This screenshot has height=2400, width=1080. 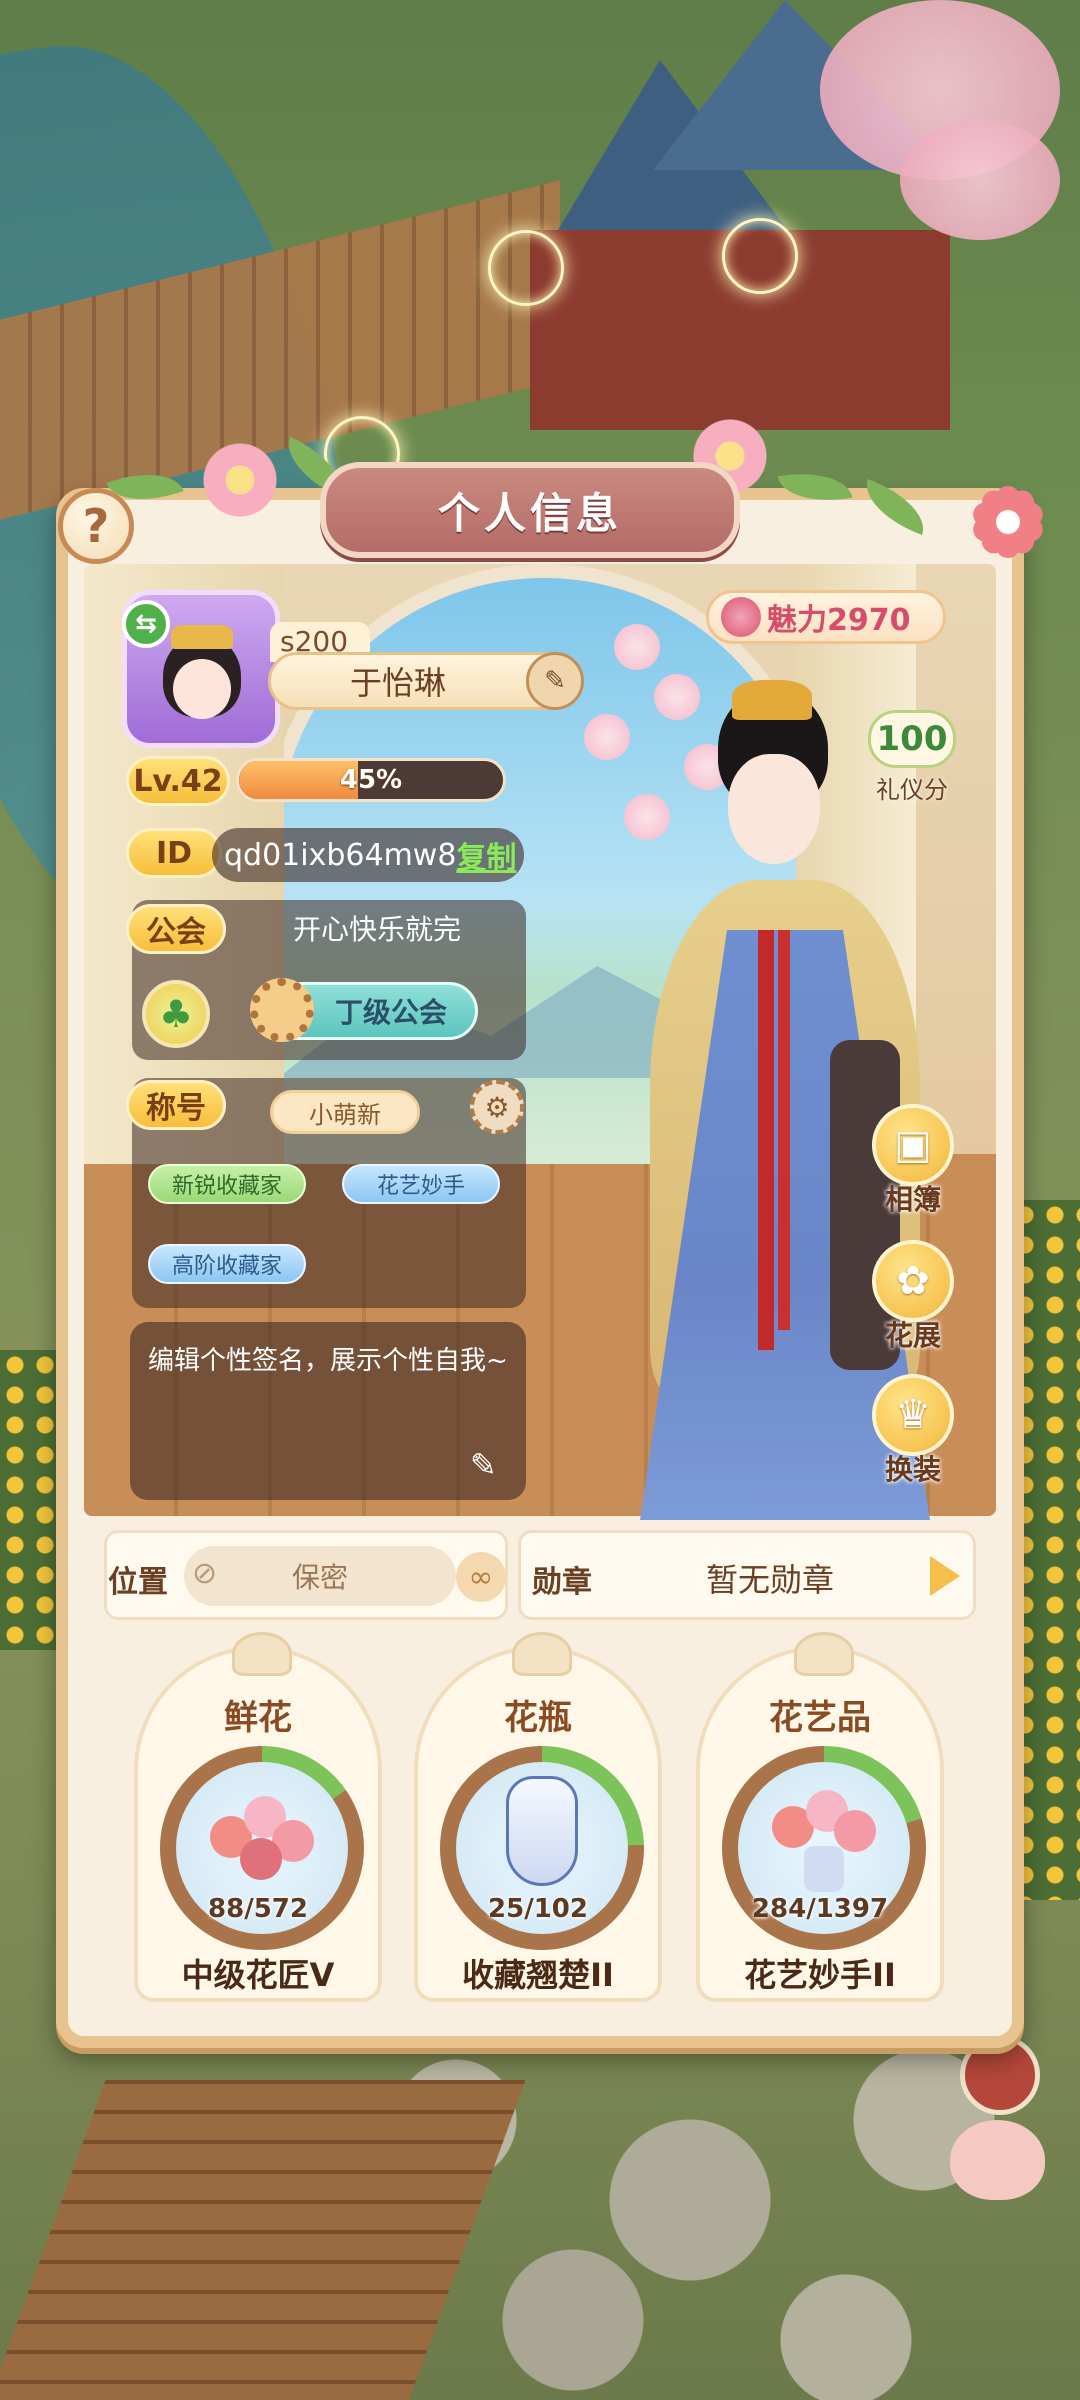 I want to click on player-id-box: qd01ixb64mw8 复制, so click(x=368, y=855).